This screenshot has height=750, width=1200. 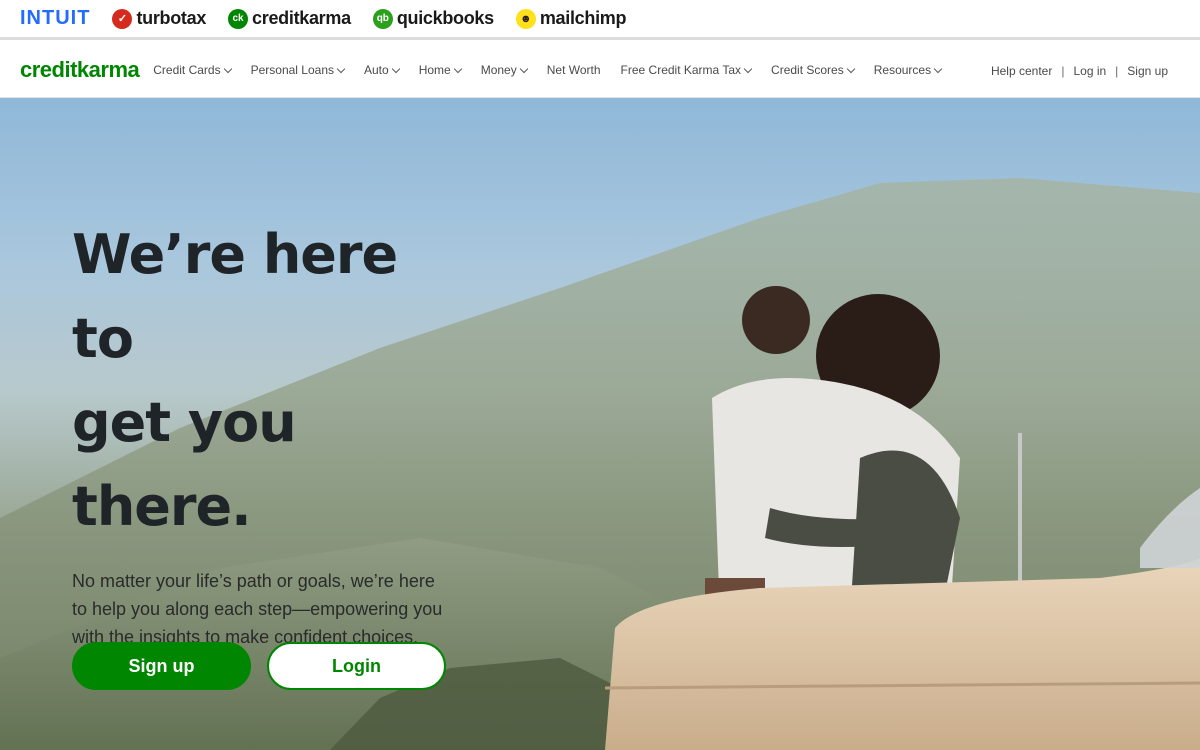 I want to click on nav-item-resources: Resources, so click(x=908, y=70).